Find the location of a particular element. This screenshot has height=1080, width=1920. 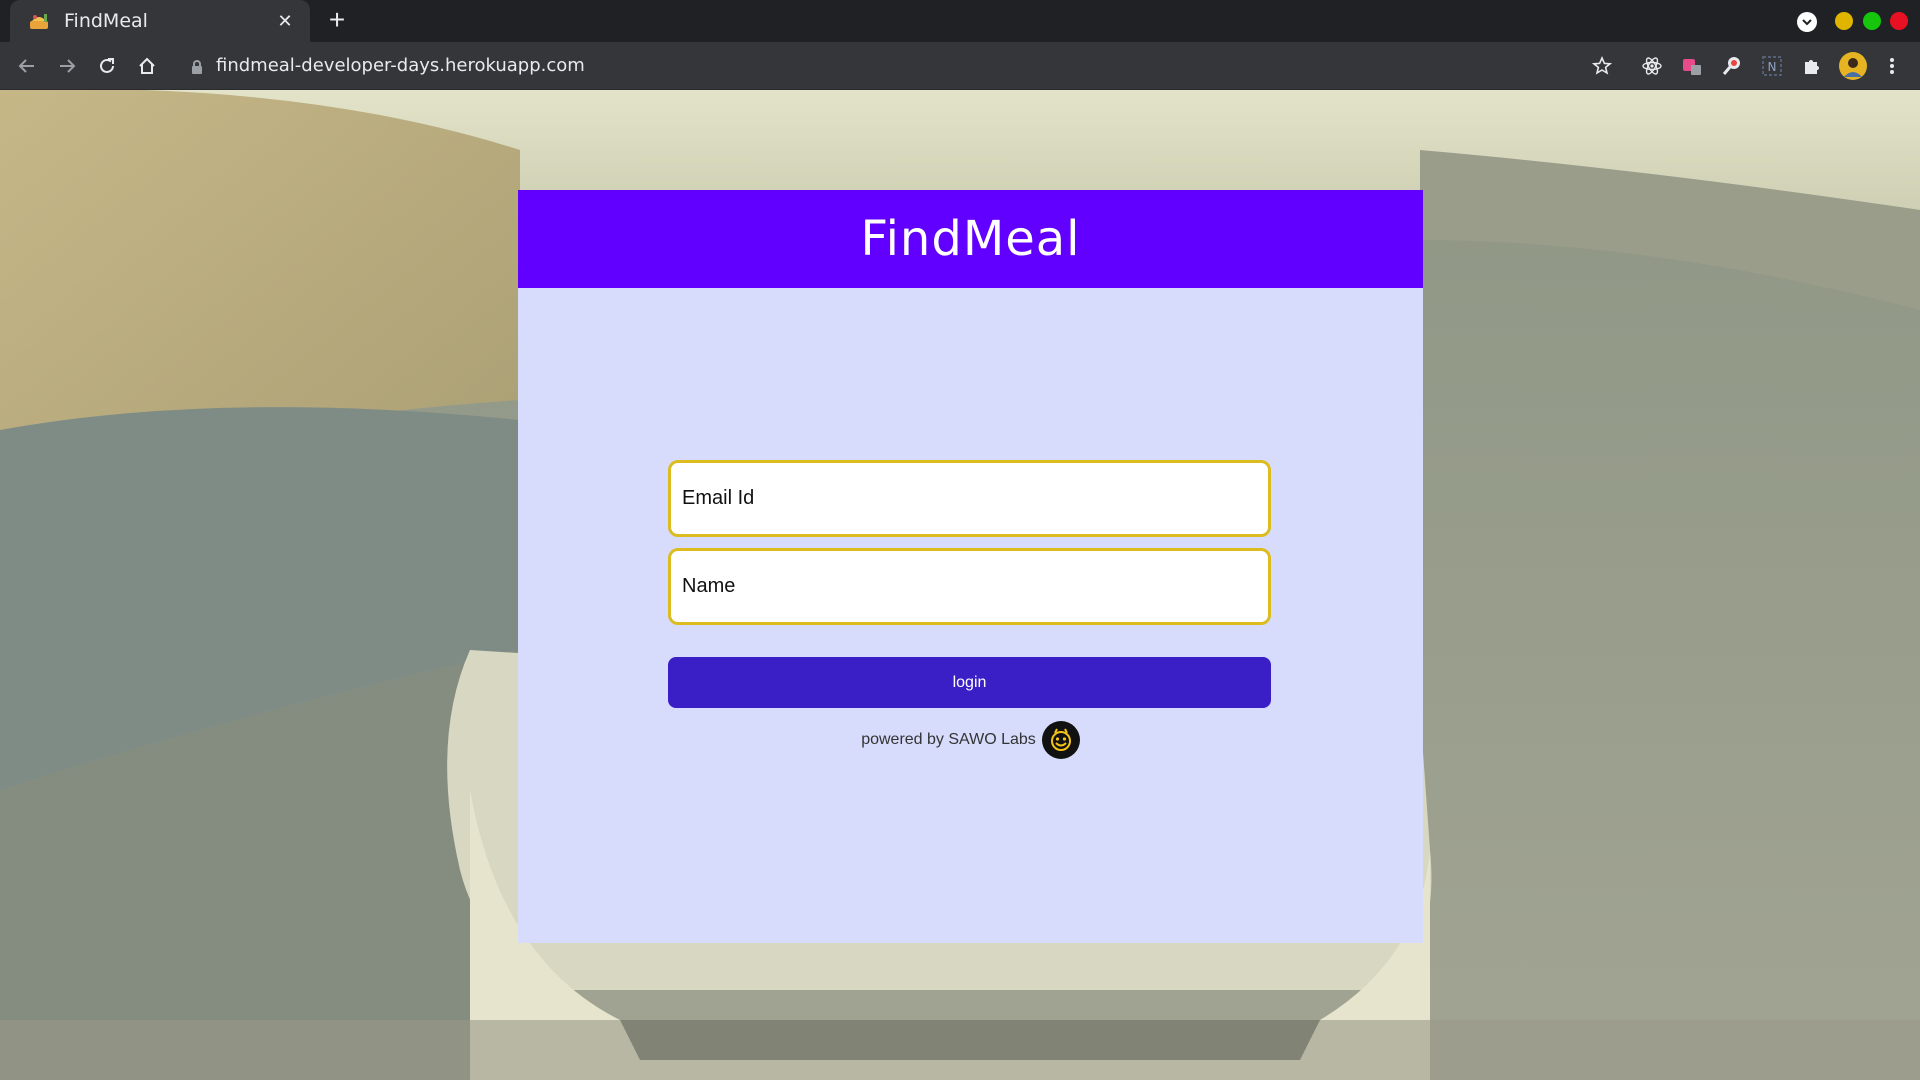

notion-extension-icon: N is located at coordinates (1772, 66).